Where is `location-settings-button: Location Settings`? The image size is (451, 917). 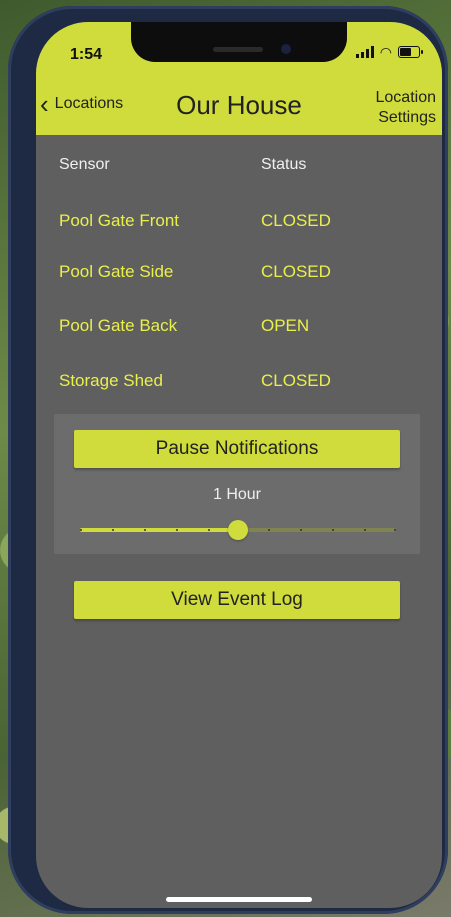 location-settings-button: Location Settings is located at coordinates (406, 108).